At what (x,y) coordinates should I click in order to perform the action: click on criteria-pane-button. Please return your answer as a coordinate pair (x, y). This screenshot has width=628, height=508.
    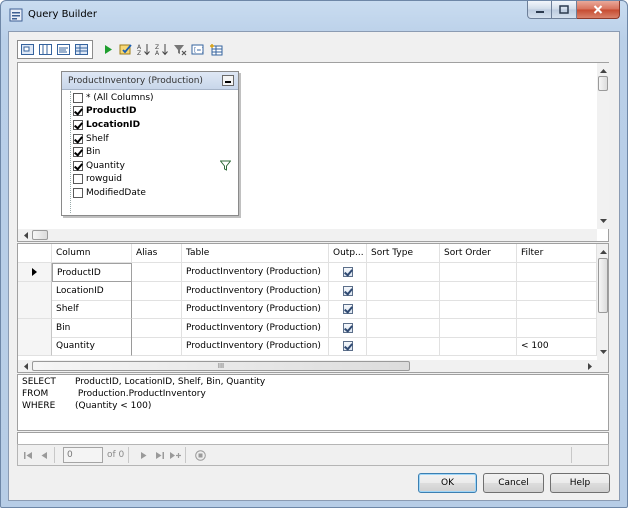
    Looking at the image, I should click on (45, 49).